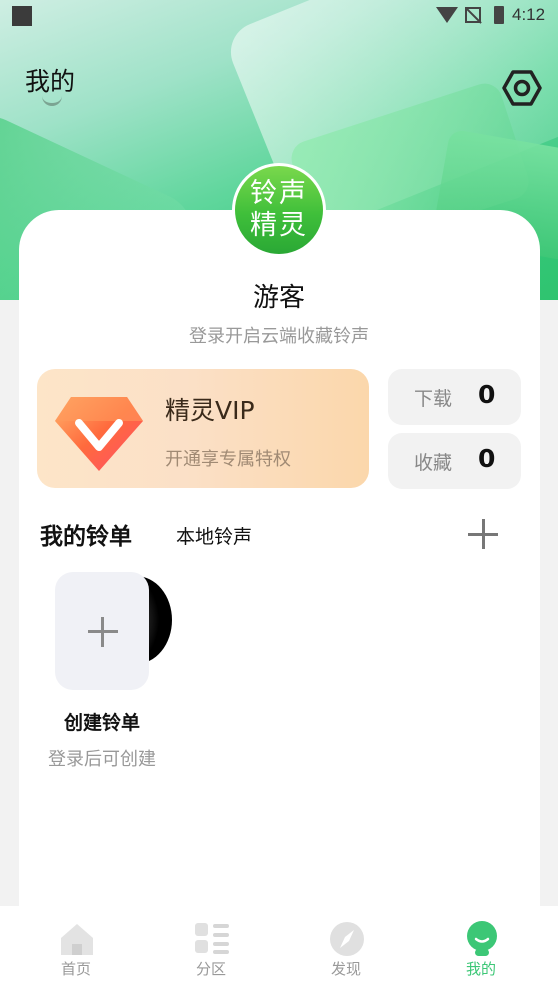  Describe the element at coordinates (454, 397) in the screenshot. I see `downloads-stat: 下载 0` at that location.